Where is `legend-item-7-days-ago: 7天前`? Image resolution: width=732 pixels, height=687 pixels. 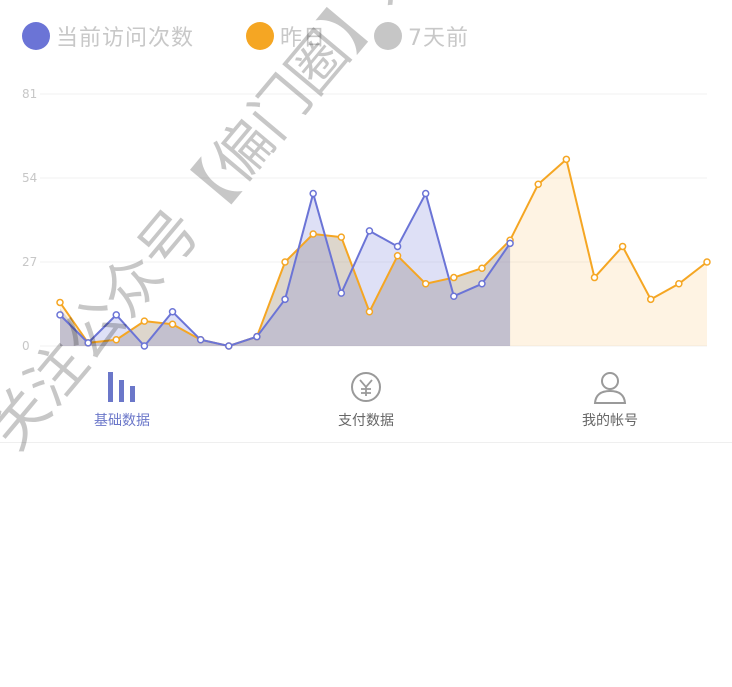
legend-item-7-days-ago: 7天前 is located at coordinates (421, 36).